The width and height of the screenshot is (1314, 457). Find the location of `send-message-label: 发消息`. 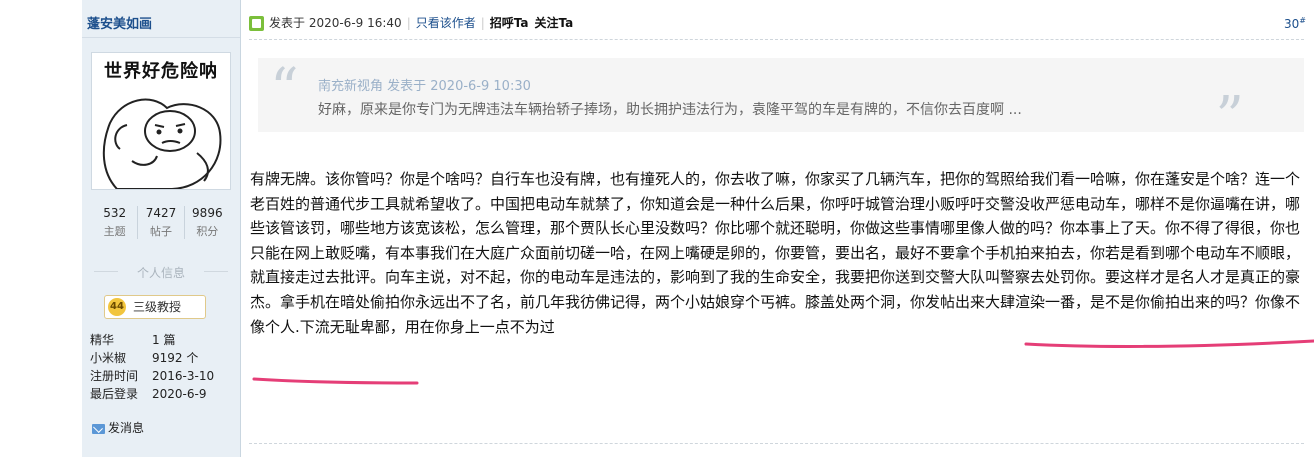

send-message-label: 发消息 is located at coordinates (126, 428).